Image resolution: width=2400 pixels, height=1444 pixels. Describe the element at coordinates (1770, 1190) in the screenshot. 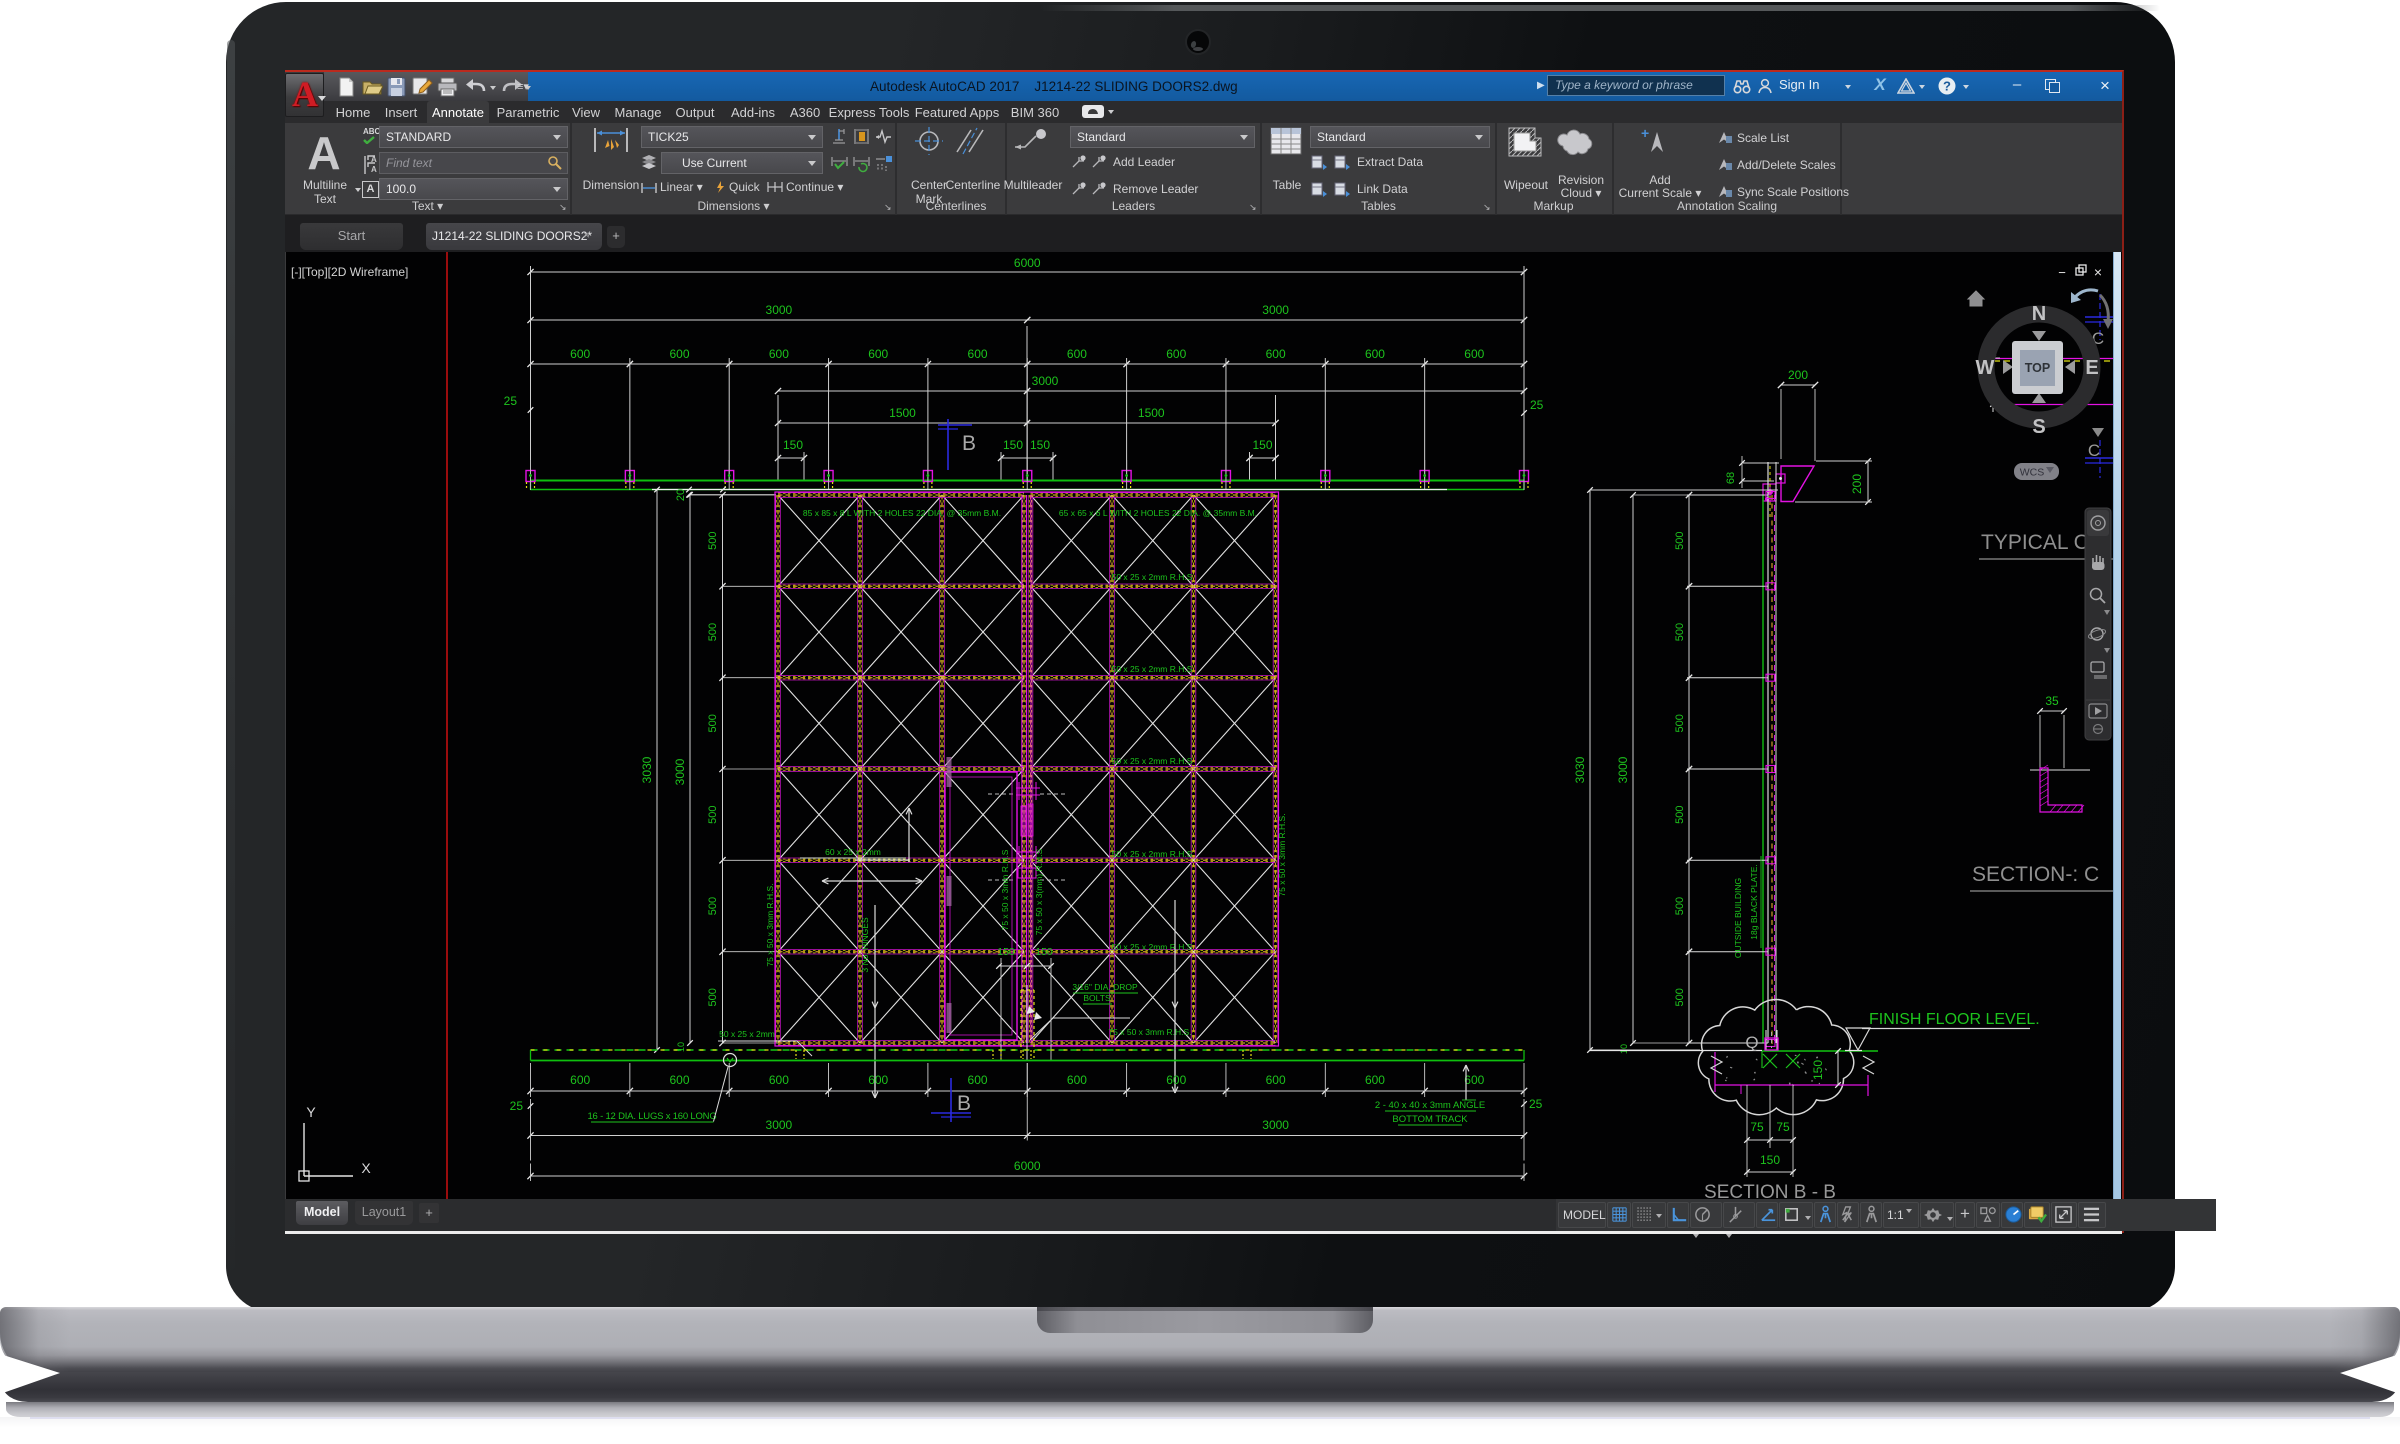

I see `svg-text: SECTION B - B` at that location.